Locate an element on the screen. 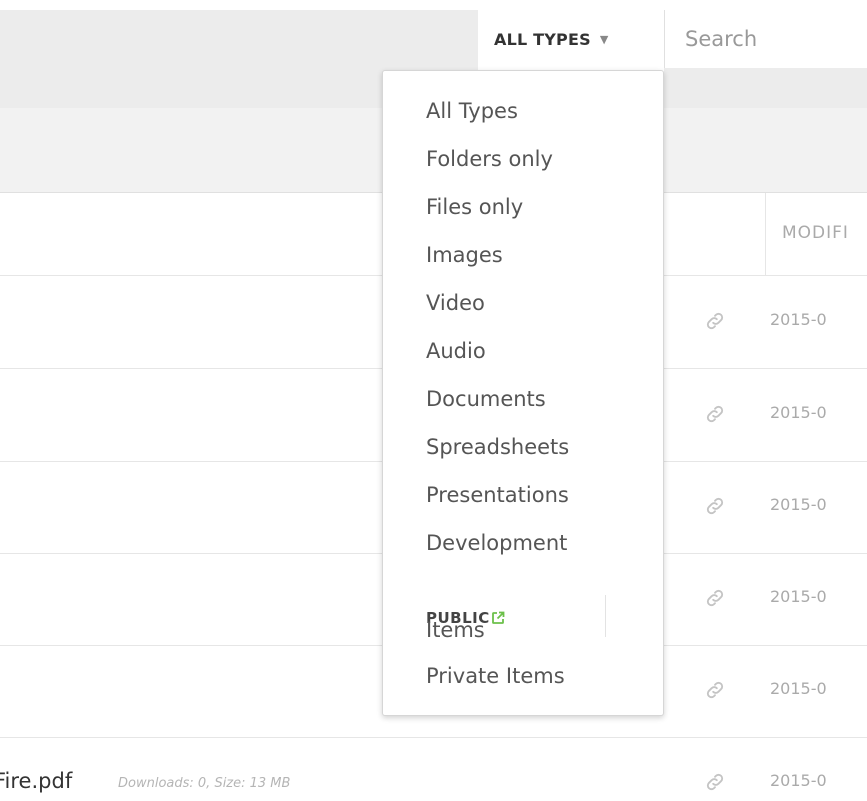  type-filter-button: ALL TYPES ▼ is located at coordinates (571, 39).